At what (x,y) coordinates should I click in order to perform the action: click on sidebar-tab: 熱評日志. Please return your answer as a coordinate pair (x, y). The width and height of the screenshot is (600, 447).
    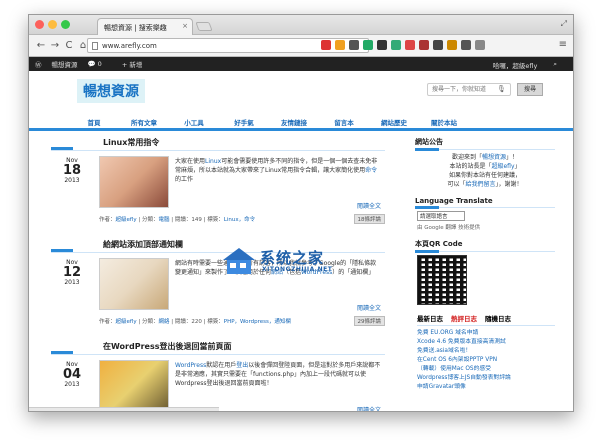
    Looking at the image, I should click on (464, 318).